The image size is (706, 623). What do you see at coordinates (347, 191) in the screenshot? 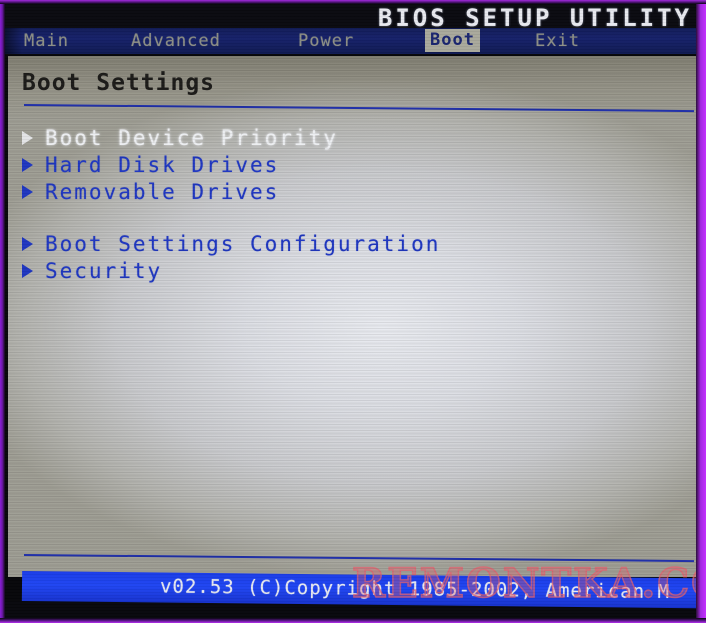
I see `menu-item-removable-drives: Removable Drives` at bounding box center [347, 191].